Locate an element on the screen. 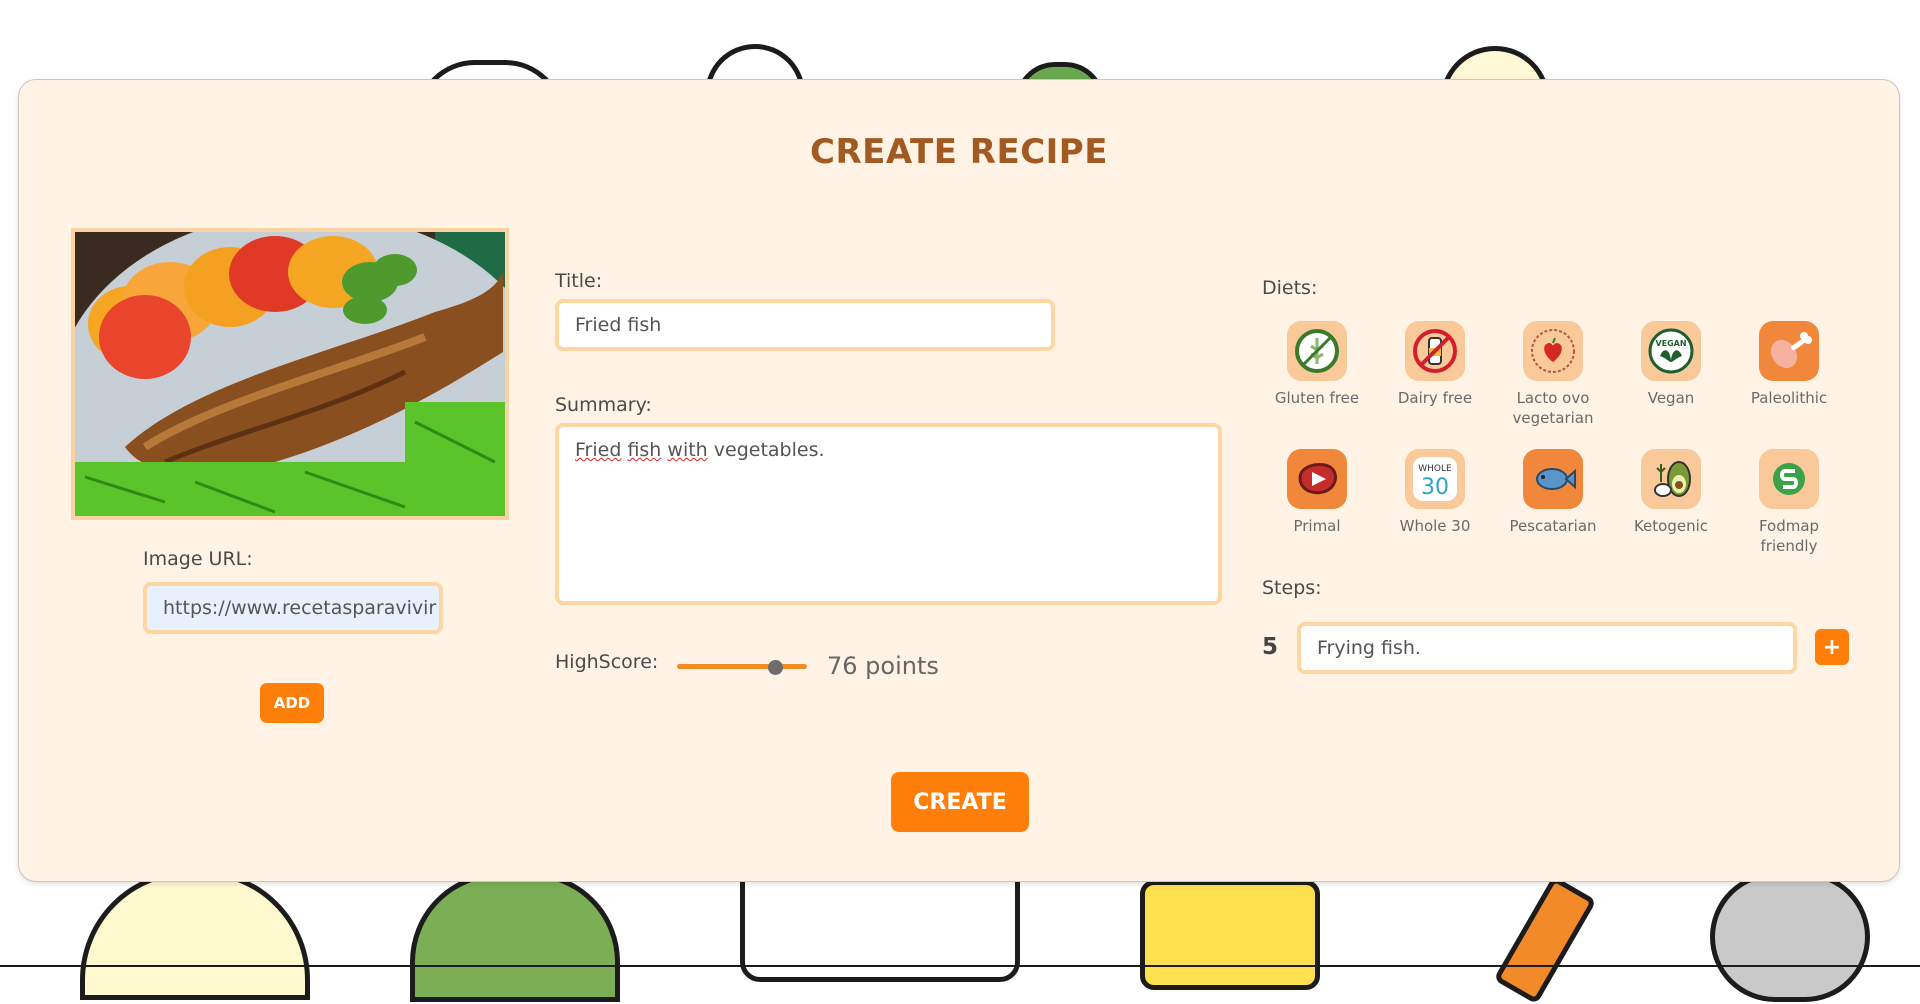 The height and width of the screenshot is (1004, 1920). diet-label: Dairy free is located at coordinates (1435, 398).